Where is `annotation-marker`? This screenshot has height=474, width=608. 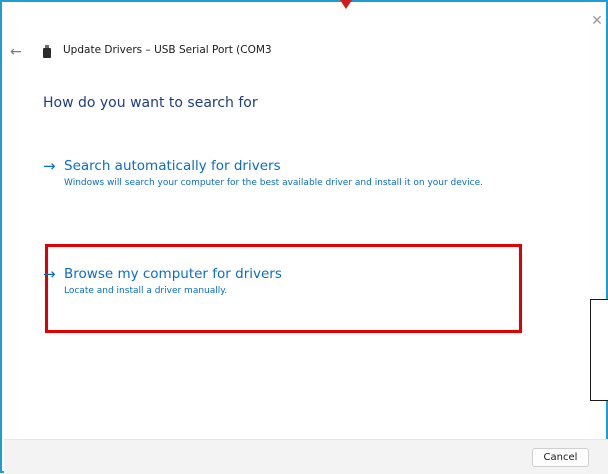
annotation-marker is located at coordinates (346, 4).